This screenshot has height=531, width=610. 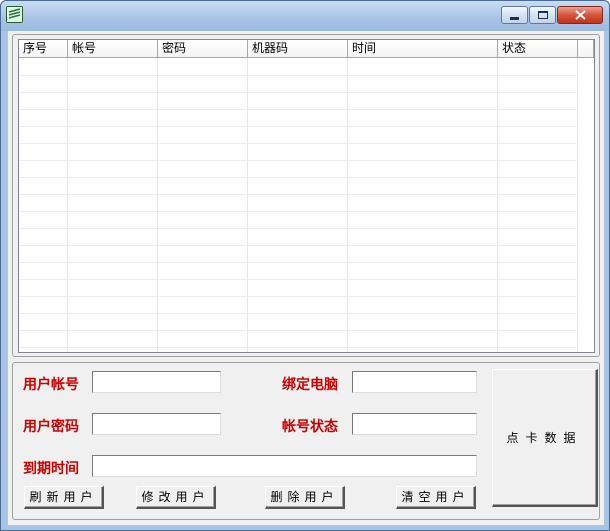 What do you see at coordinates (51, 385) in the screenshot?
I see `account-label: 用户帐号` at bounding box center [51, 385].